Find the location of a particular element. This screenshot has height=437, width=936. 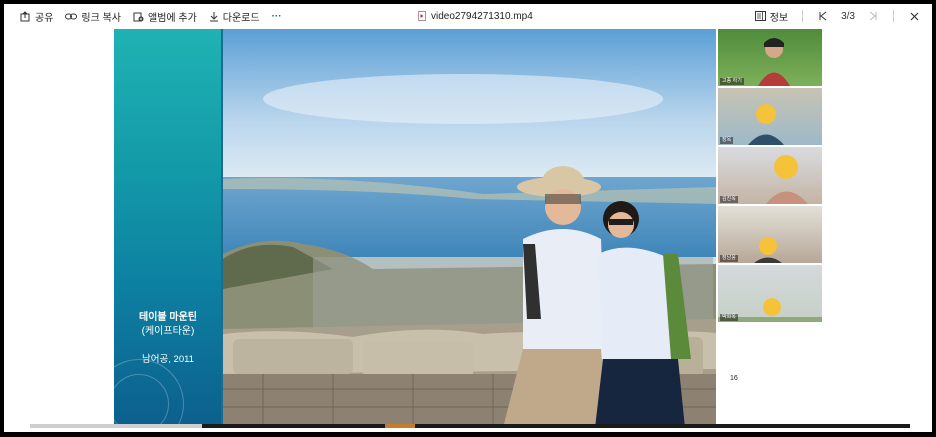

progress-segment is located at coordinates (116, 426).